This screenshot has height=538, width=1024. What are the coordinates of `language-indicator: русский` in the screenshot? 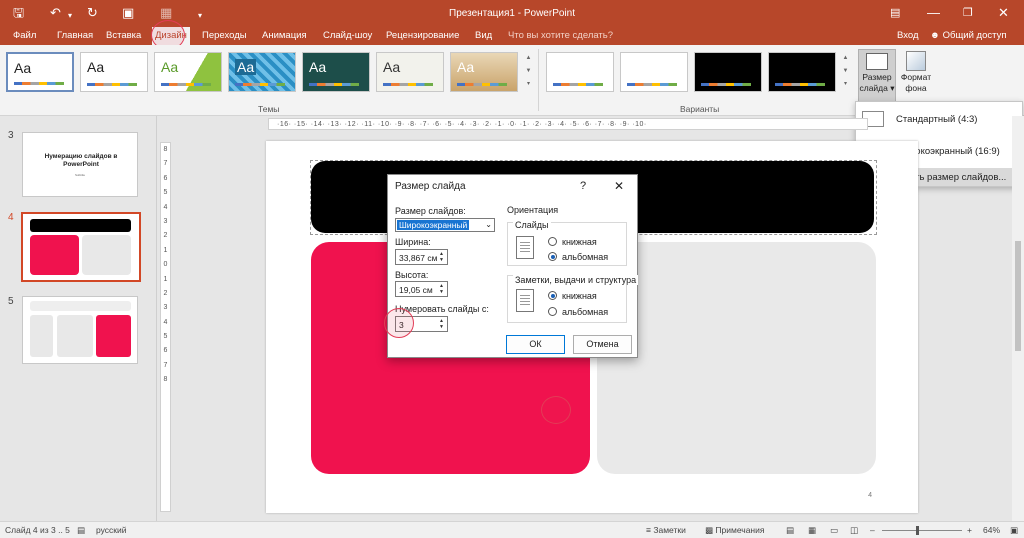 It's located at (111, 530).